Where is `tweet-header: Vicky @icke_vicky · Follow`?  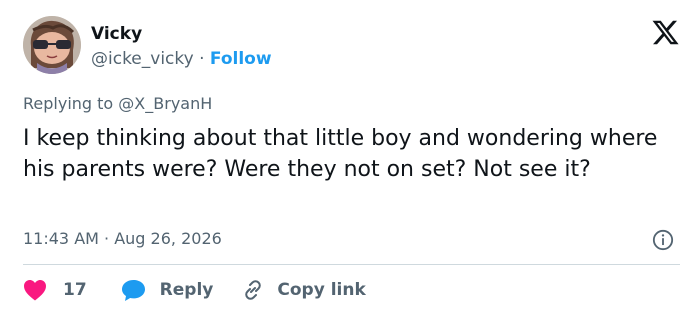 tweet-header: Vicky @icke_vicky · Follow is located at coordinates (147, 45).